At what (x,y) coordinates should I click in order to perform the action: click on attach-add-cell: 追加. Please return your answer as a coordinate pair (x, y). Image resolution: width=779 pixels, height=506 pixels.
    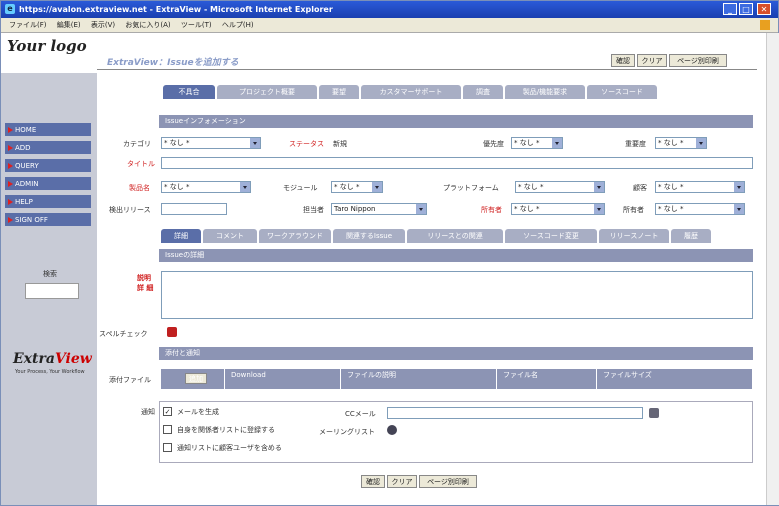
    Looking at the image, I should click on (193, 379).